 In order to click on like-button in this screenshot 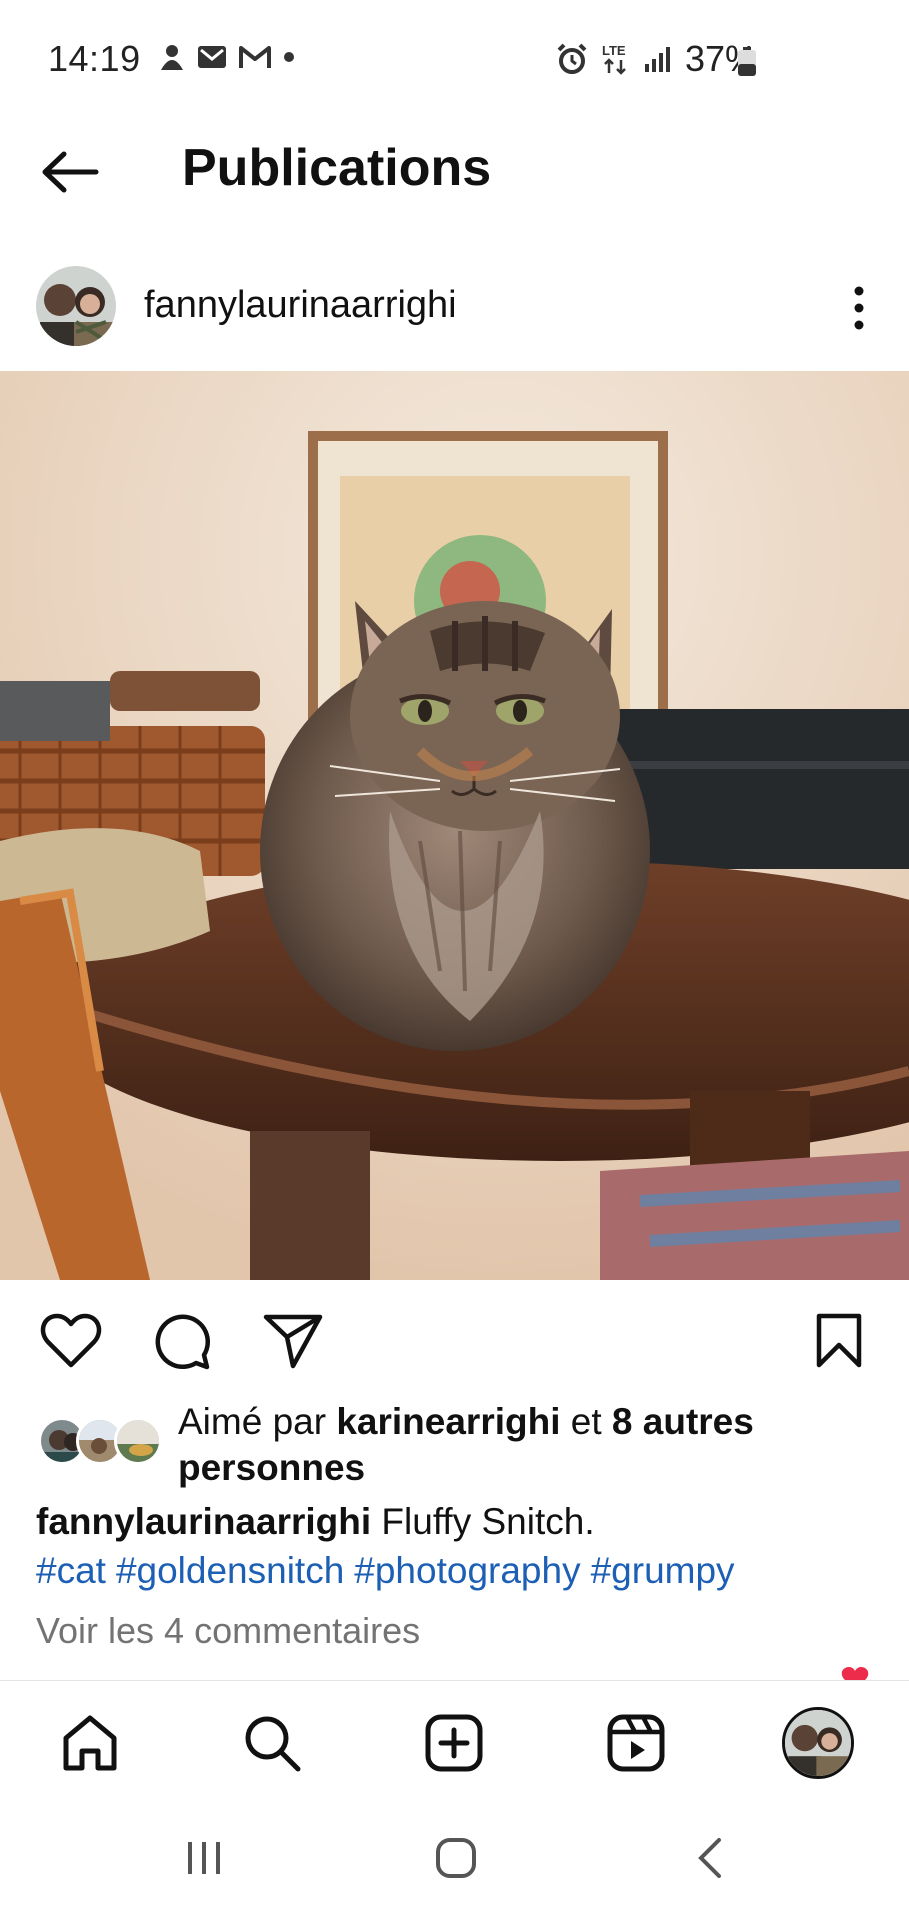, I will do `click(71, 1341)`.